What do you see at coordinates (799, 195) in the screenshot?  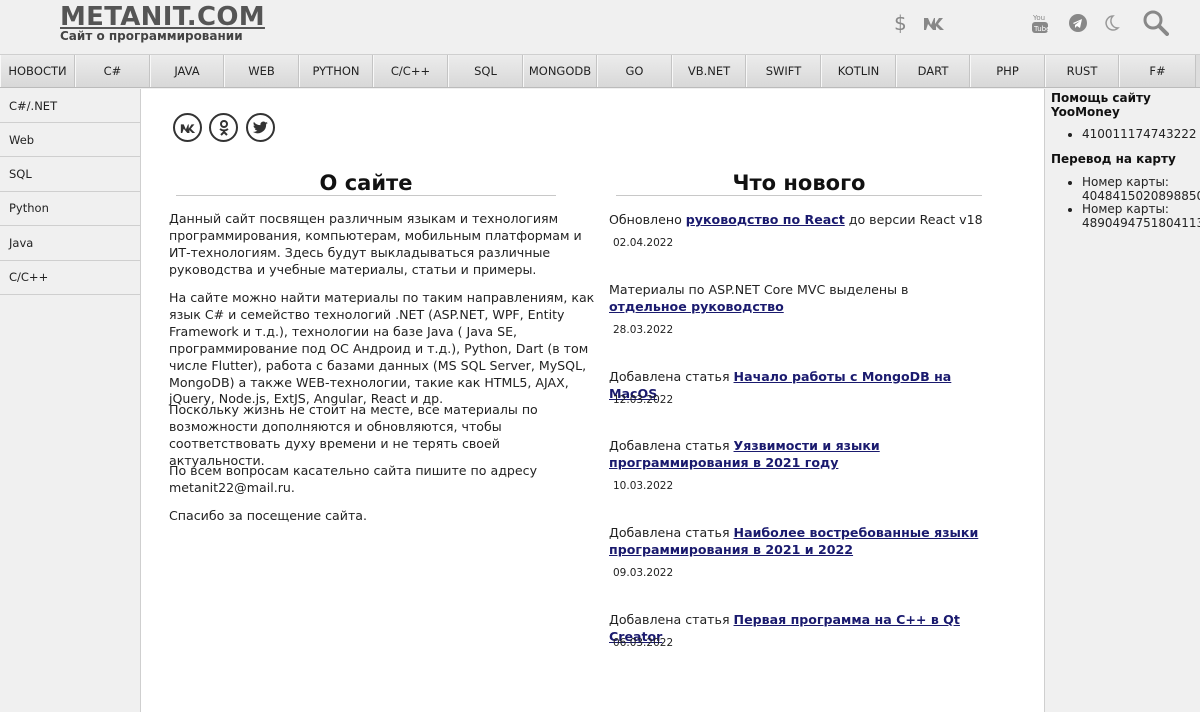 I see `news-title-rule` at bounding box center [799, 195].